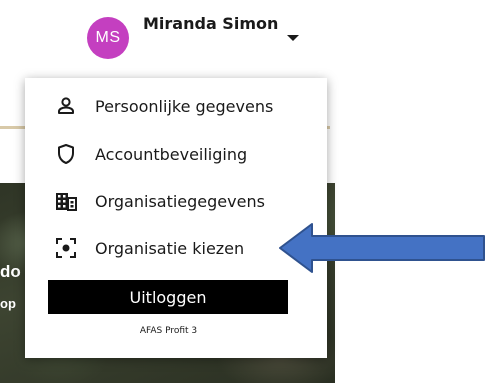 The height and width of the screenshot is (383, 488). Describe the element at coordinates (8, 303) in the screenshot. I see `background-subheading-fragment: op` at that location.